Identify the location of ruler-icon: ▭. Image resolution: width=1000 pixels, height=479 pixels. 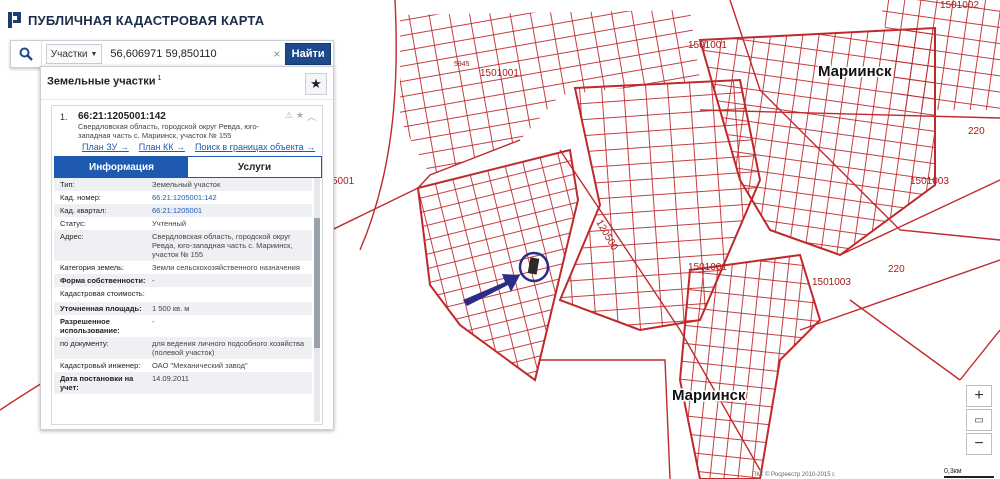
(979, 420).